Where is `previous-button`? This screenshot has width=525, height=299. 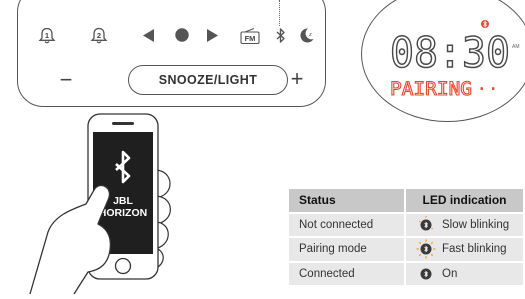 previous-button is located at coordinates (149, 35).